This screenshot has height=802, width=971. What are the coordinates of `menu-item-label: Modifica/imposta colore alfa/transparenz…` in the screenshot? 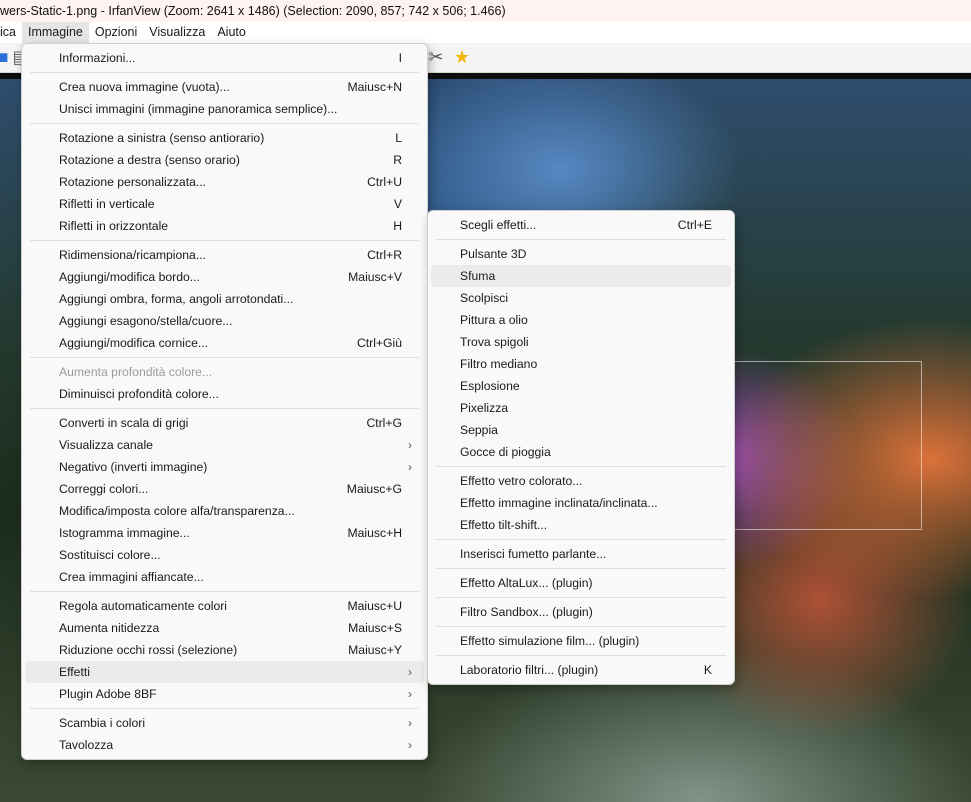 It's located at (177, 511).